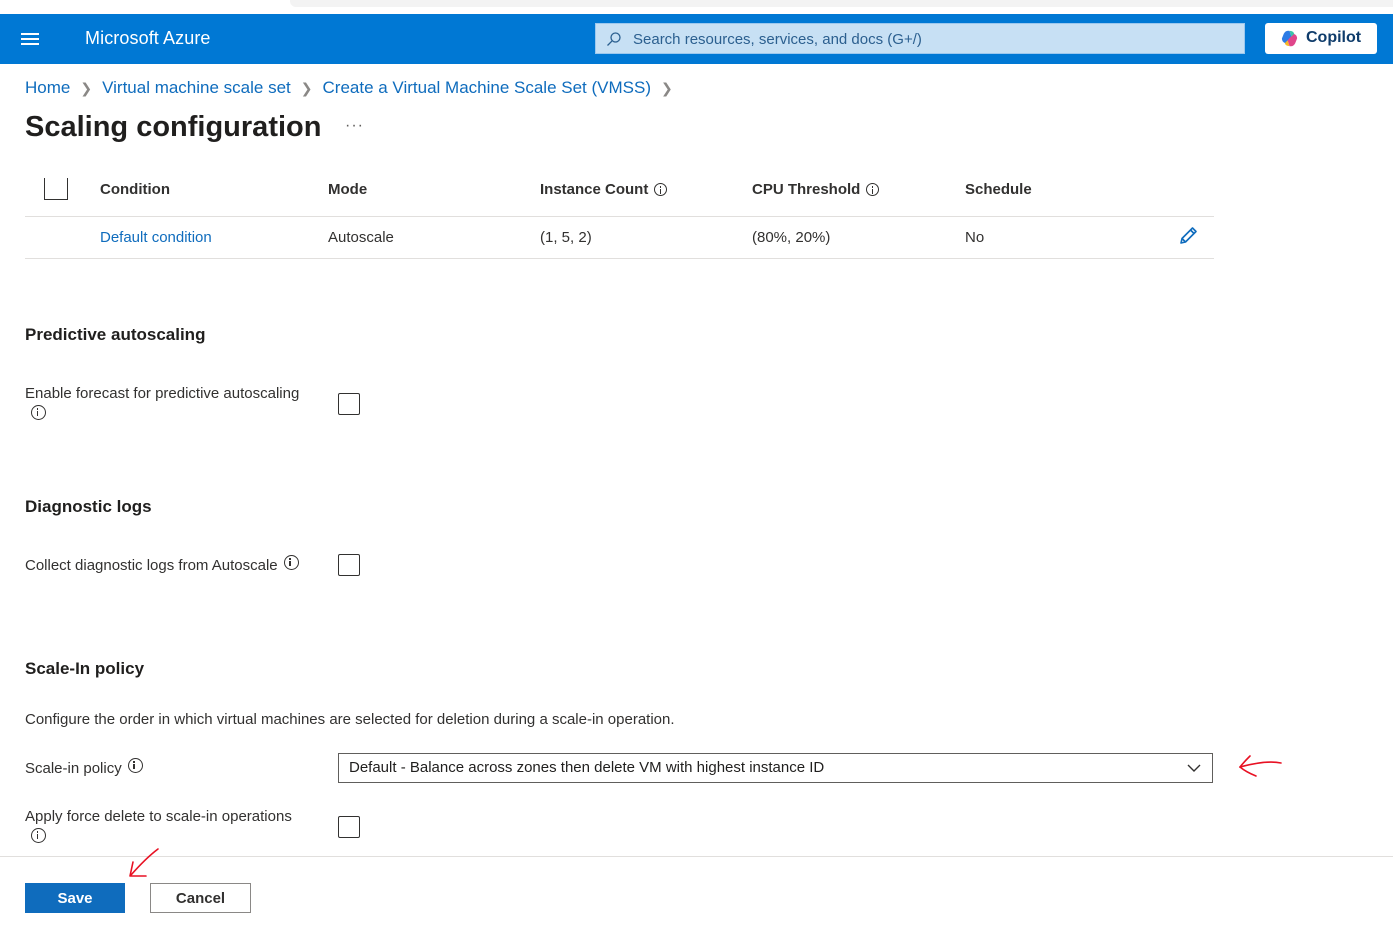  What do you see at coordinates (173, 127) in the screenshot?
I see `page-title: Scaling configuration` at bounding box center [173, 127].